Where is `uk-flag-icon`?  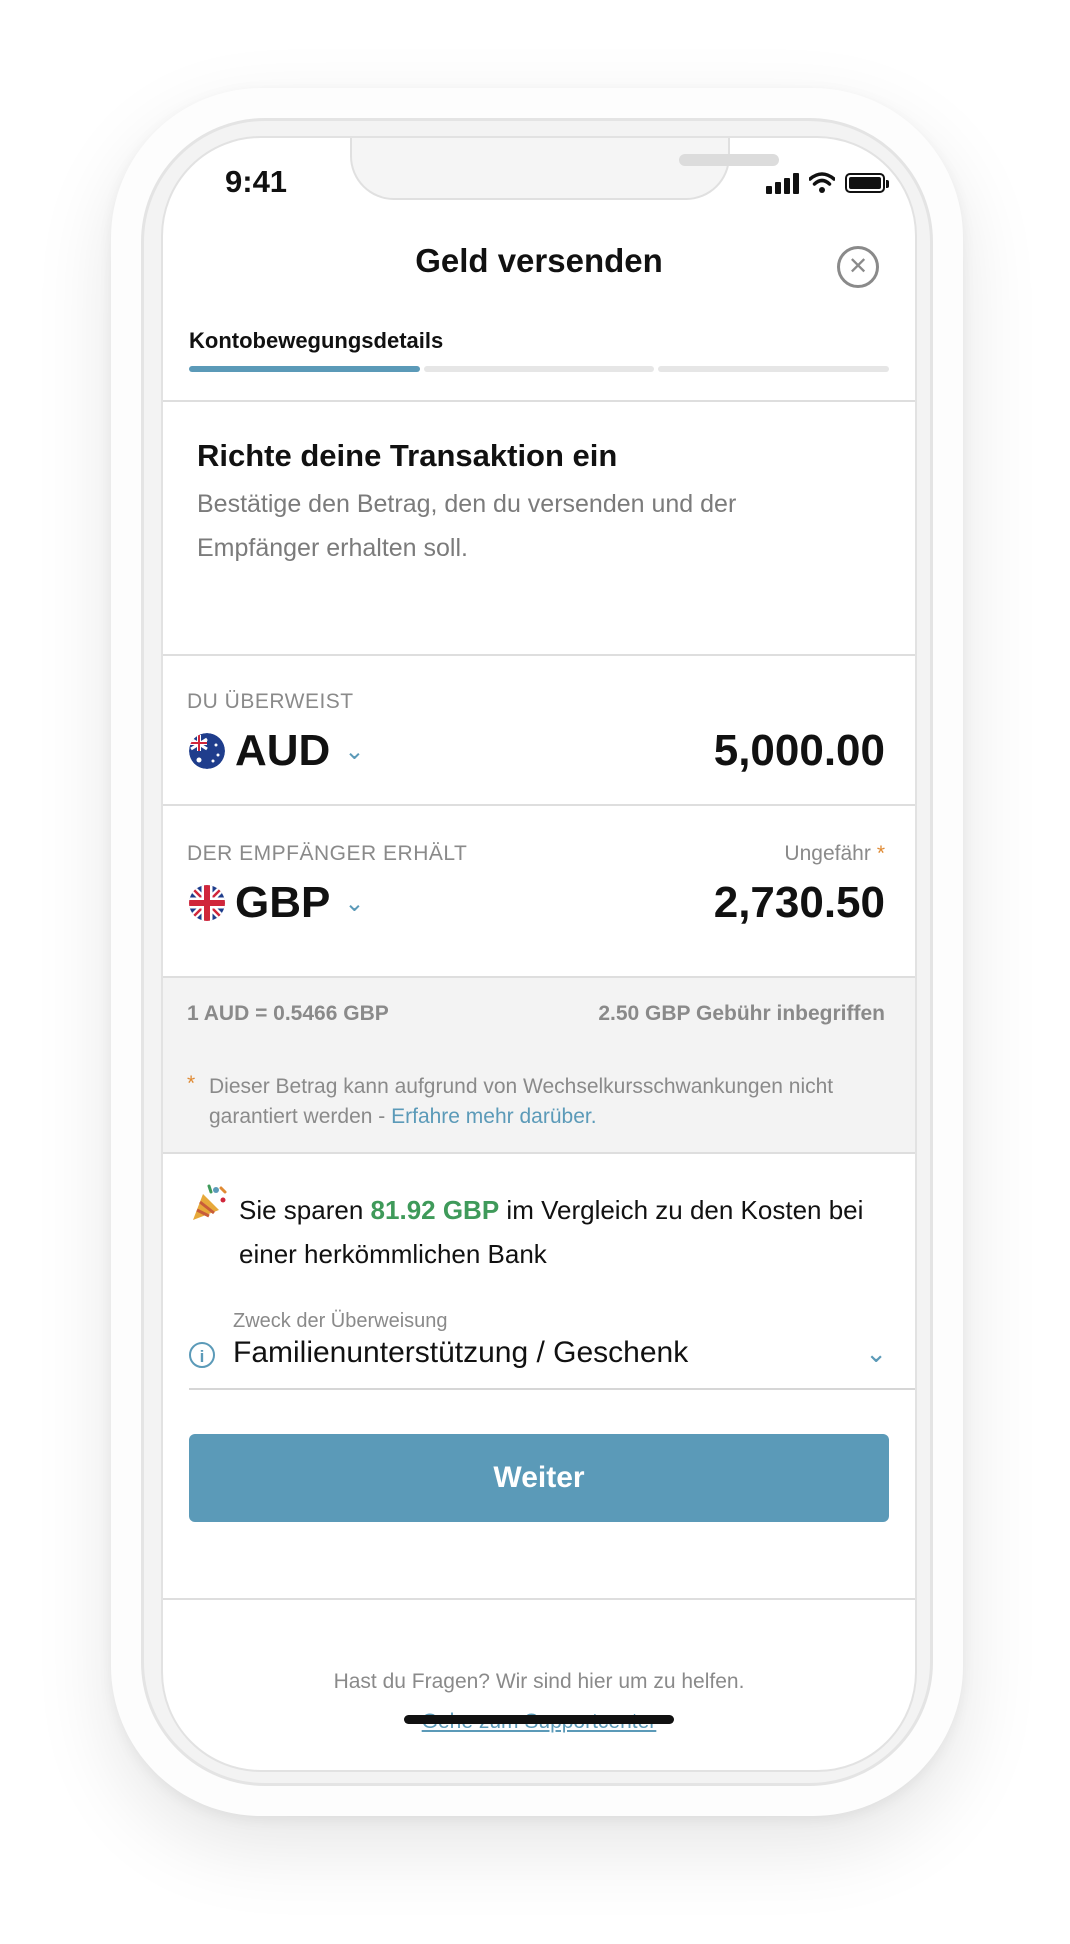
uk-flag-icon is located at coordinates (207, 903).